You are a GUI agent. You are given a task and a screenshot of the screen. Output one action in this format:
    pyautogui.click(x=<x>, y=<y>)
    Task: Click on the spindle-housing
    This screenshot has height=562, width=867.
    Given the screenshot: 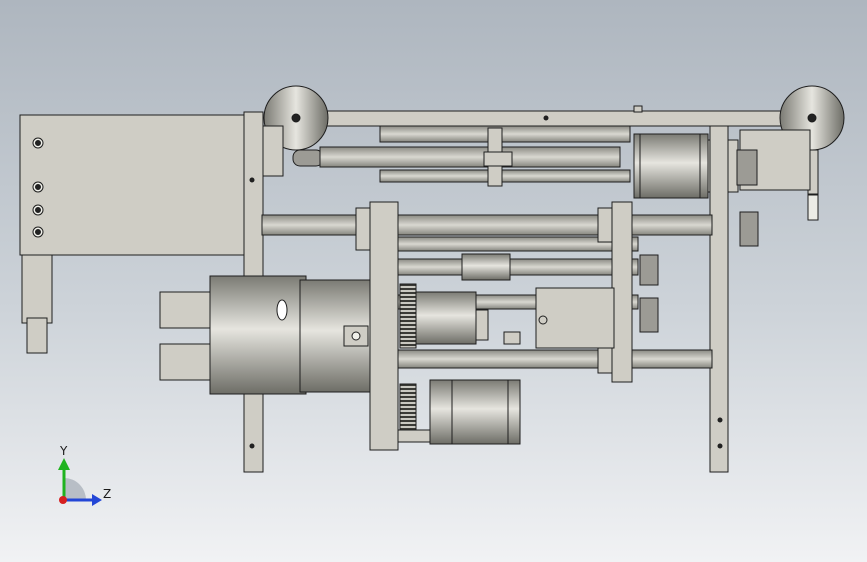 What is the action you would take?
    pyautogui.click(x=265, y=335)
    